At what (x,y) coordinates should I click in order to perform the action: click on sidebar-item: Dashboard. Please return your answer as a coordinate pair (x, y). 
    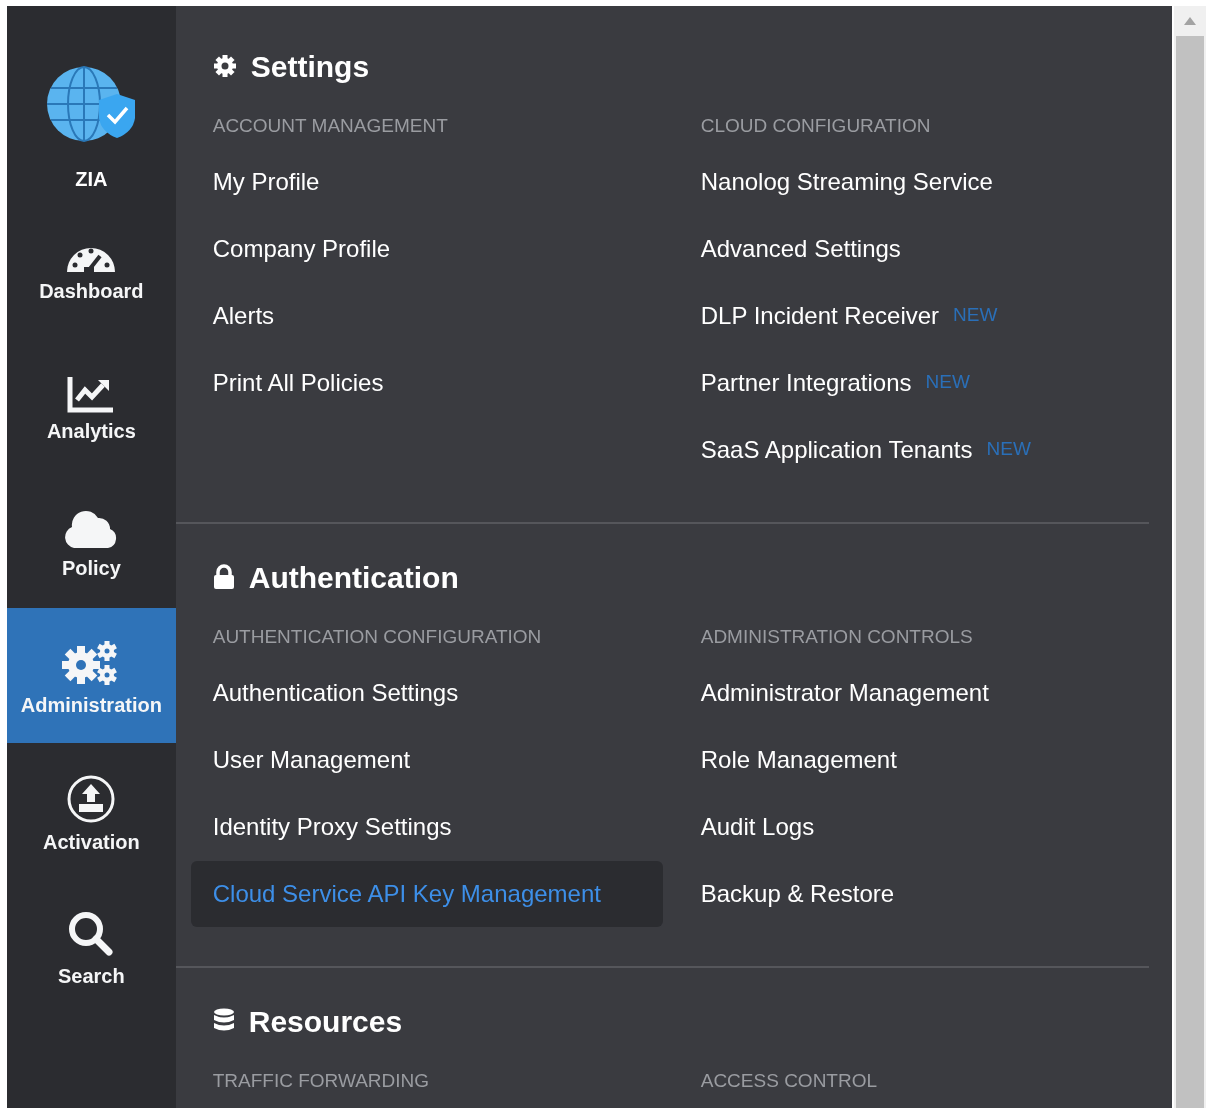
    Looking at the image, I should click on (91, 270).